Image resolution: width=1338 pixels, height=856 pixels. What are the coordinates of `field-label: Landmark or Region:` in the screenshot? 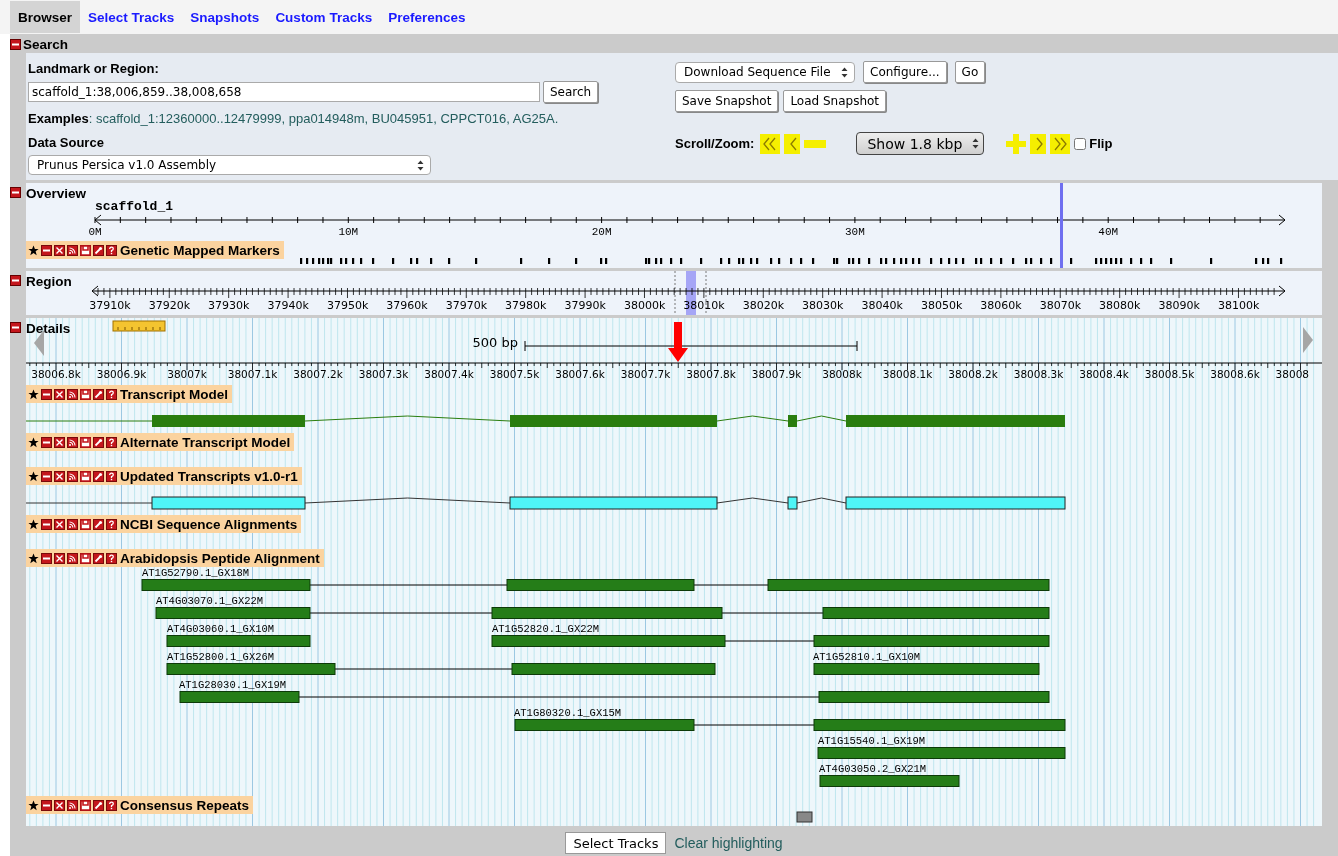 It's located at (94, 68).